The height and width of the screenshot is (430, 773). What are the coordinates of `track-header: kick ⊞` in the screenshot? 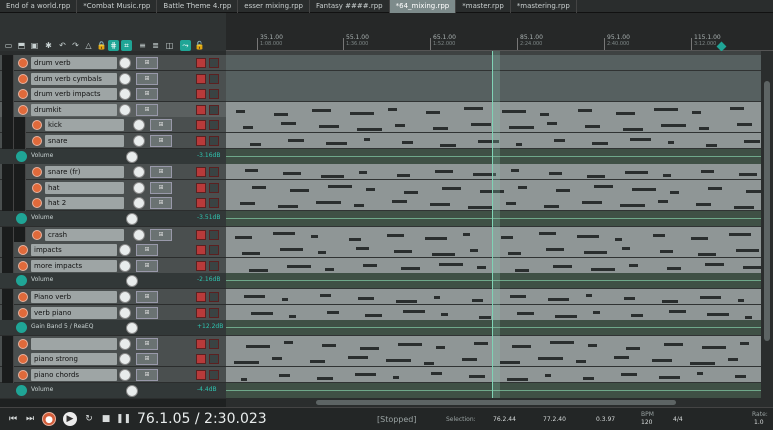 It's located at (113, 125).